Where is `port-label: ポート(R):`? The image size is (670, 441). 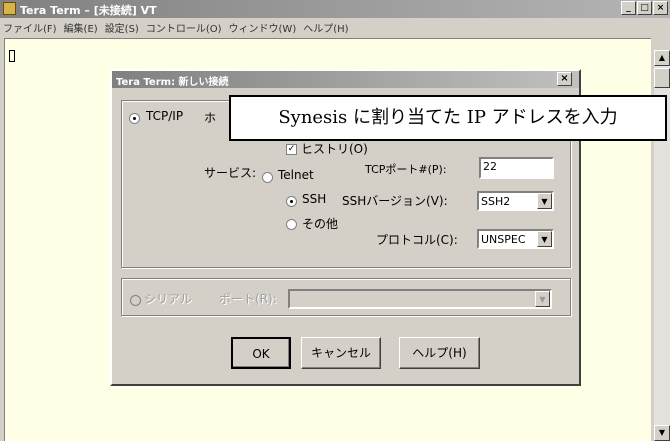 port-label: ポート(R): is located at coordinates (248, 299).